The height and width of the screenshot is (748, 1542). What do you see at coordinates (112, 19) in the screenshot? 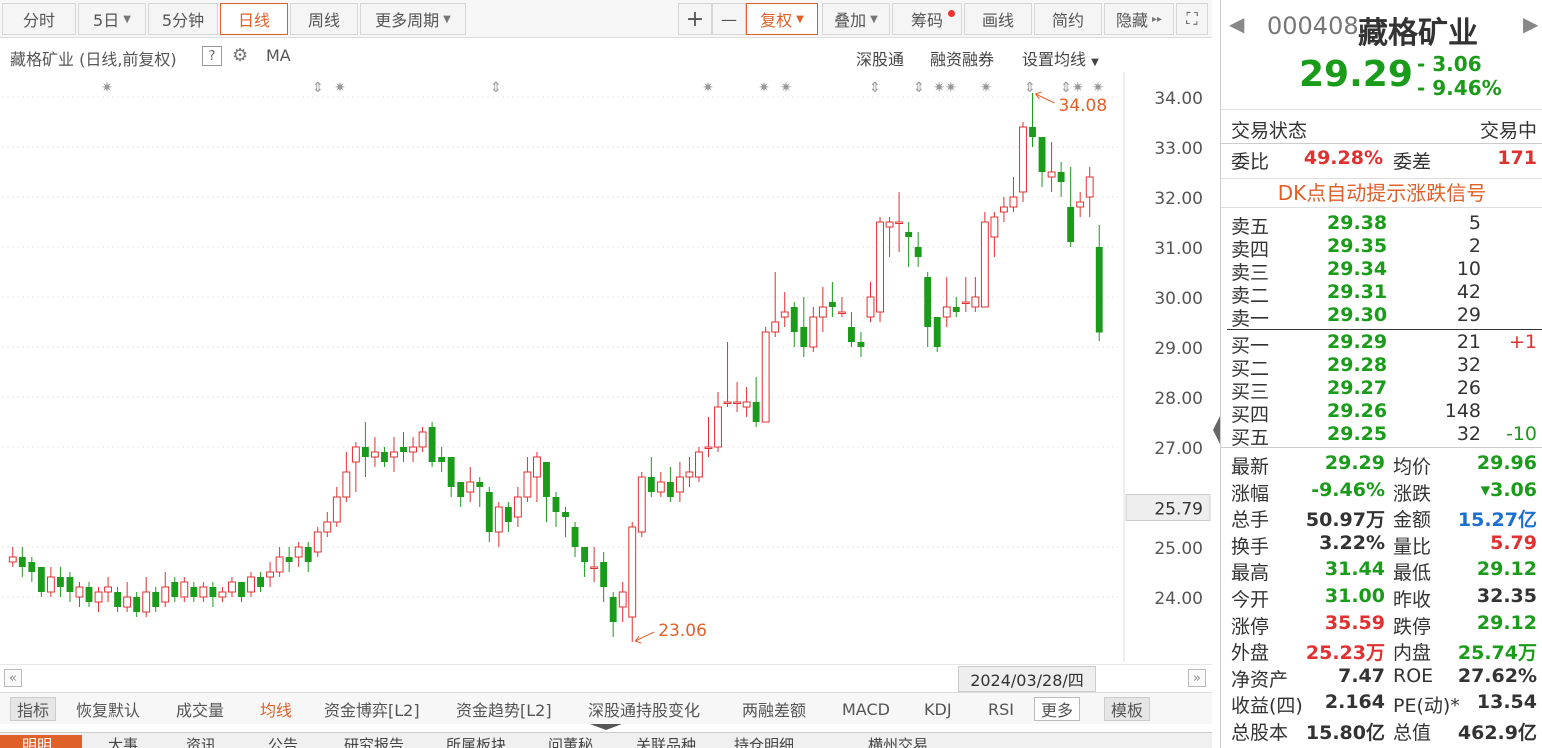
I see `five-day-button: 5日 ▼` at bounding box center [112, 19].